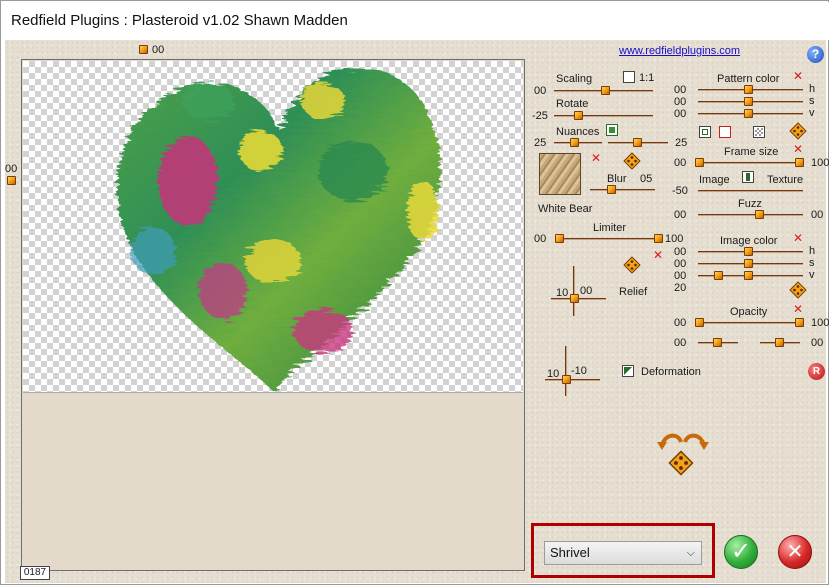 The image size is (829, 585). I want to click on opacity-track, so click(750, 323).